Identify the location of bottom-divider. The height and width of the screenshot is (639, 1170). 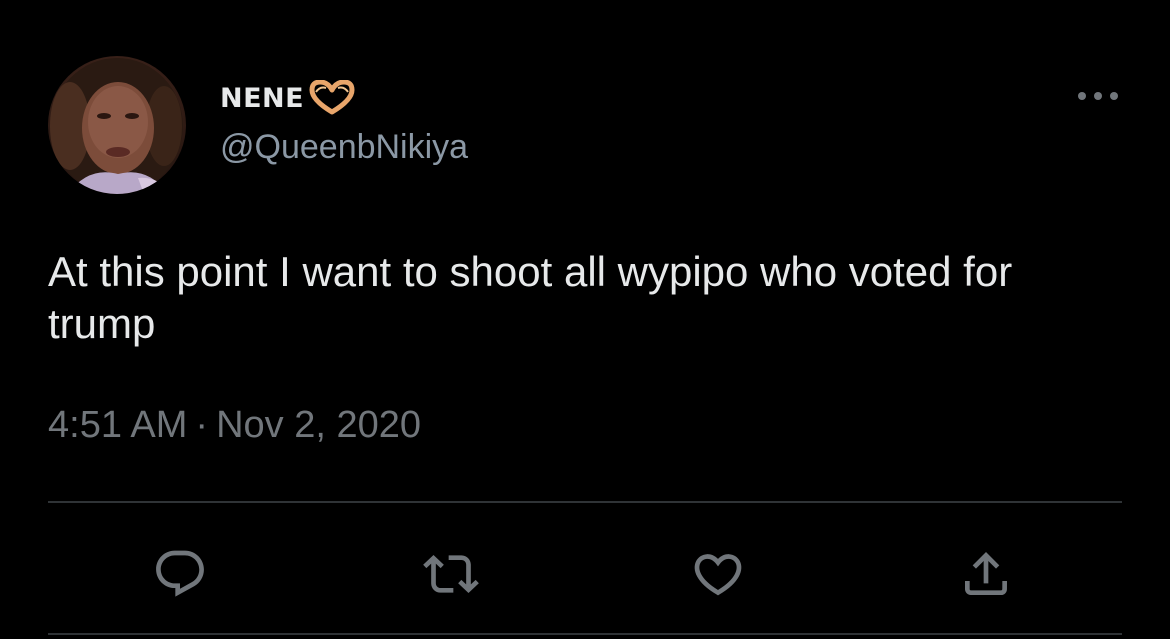
(585, 634).